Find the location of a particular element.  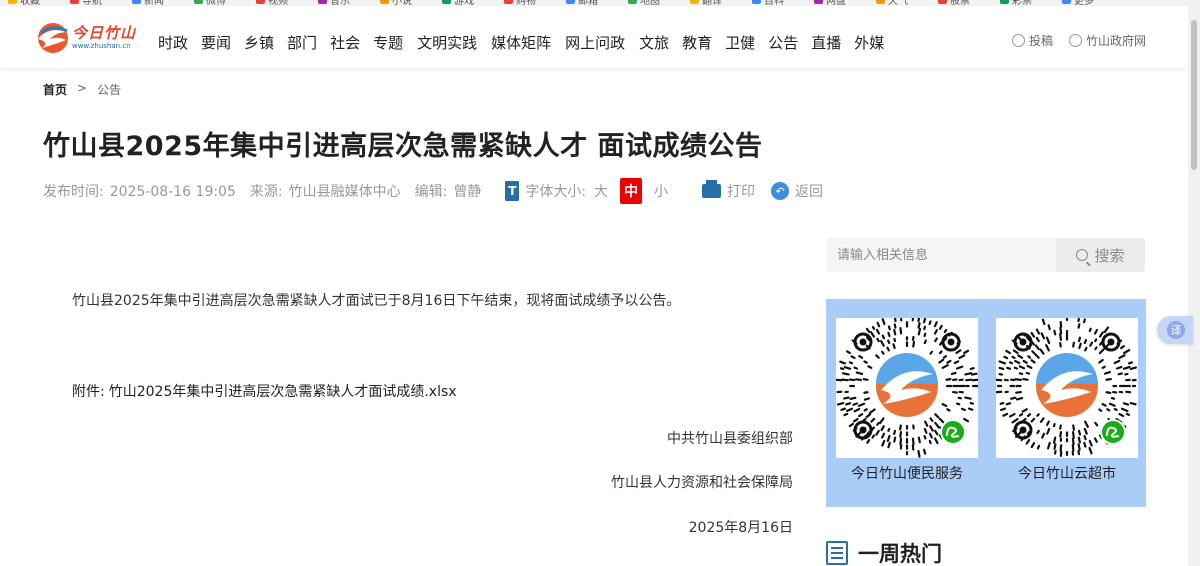

publish-time-label: 发布时间: is located at coordinates (73, 192).